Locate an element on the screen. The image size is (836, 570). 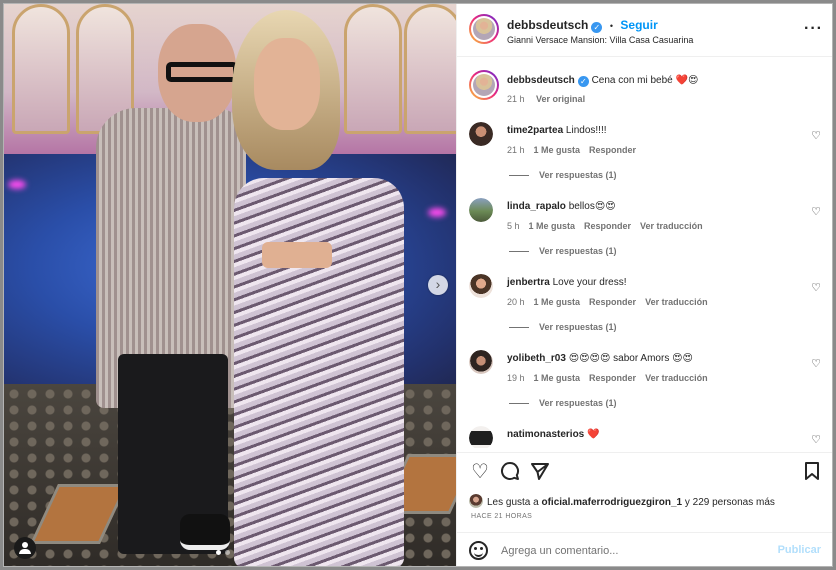
caption-text: Cena con mi bebé ❤️😍 is located at coordinates (645, 80).